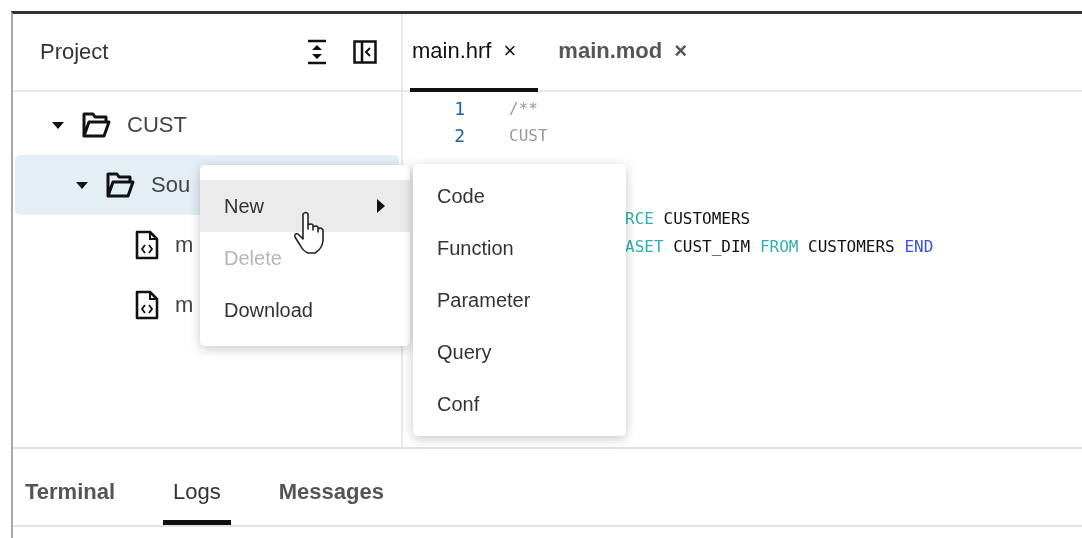  Describe the element at coordinates (459, 135) in the screenshot. I see `line-number: 2` at that location.